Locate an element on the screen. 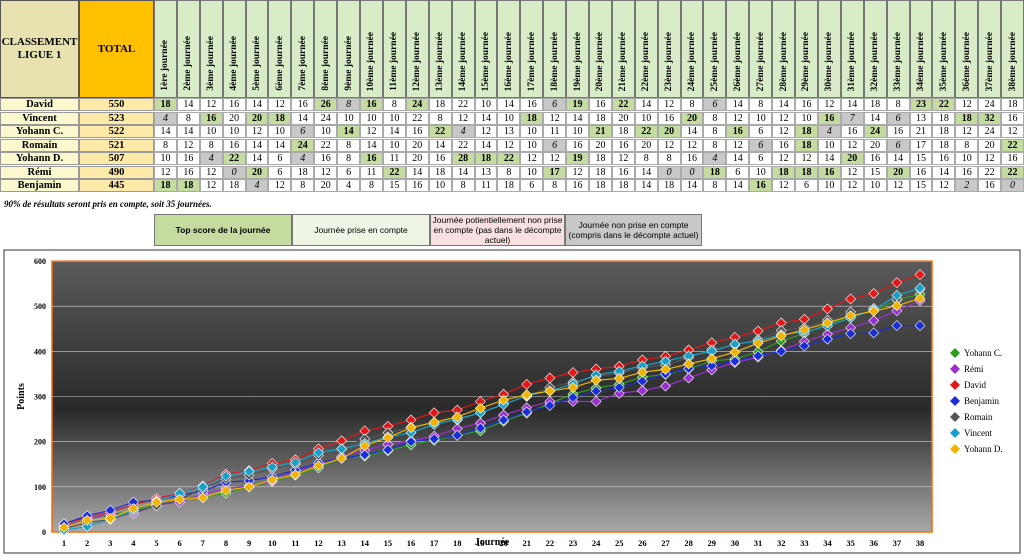 The width and height of the screenshot is (1024, 557). journee-header-label: 12ème journée is located at coordinates (417, 61).